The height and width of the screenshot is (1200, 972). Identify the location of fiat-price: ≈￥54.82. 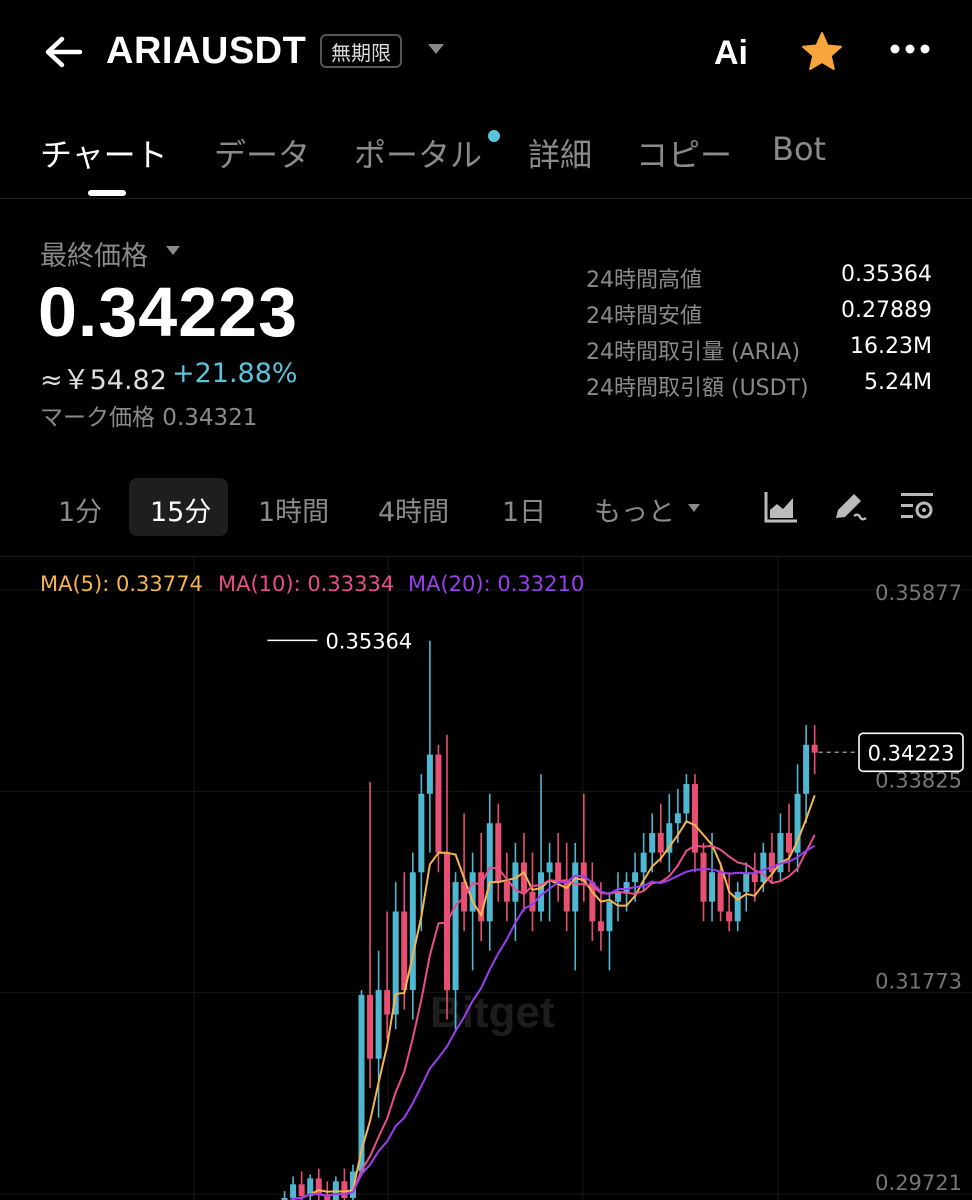
(103, 380).